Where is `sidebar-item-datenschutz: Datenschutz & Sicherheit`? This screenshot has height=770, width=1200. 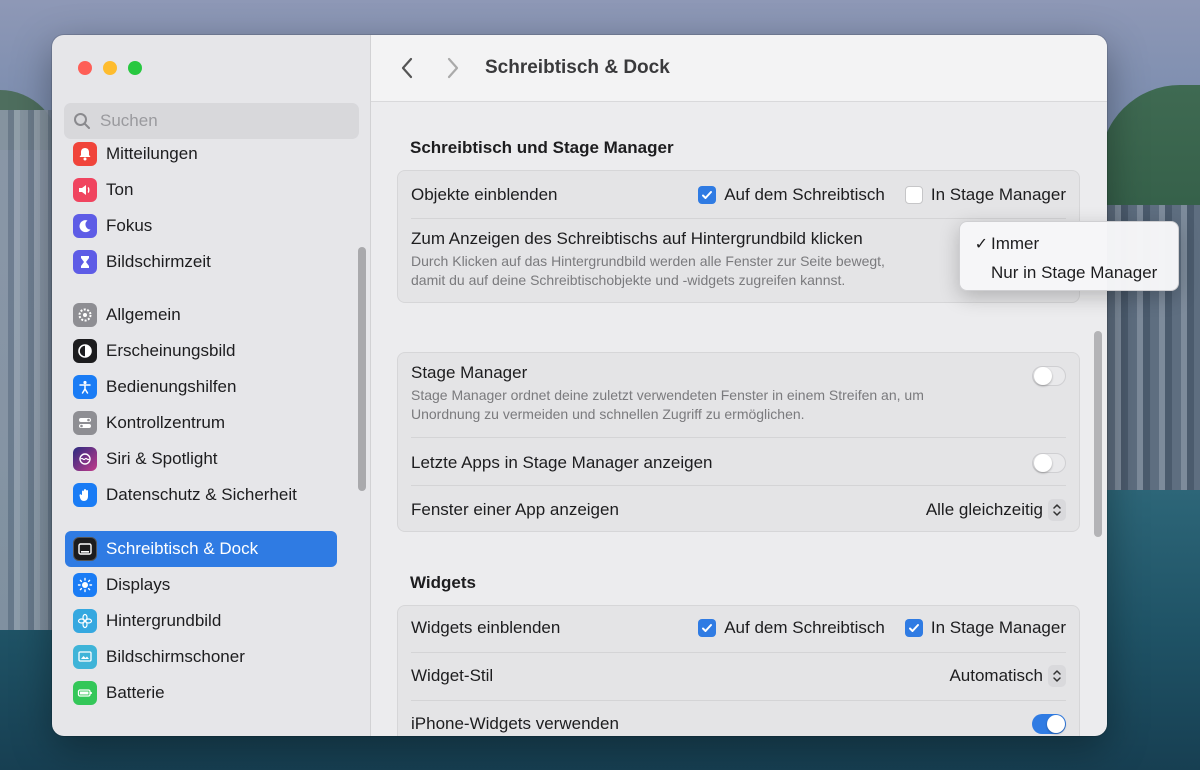
sidebar-item-datenschutz: Datenschutz & Sicherheit is located at coordinates (201, 495).